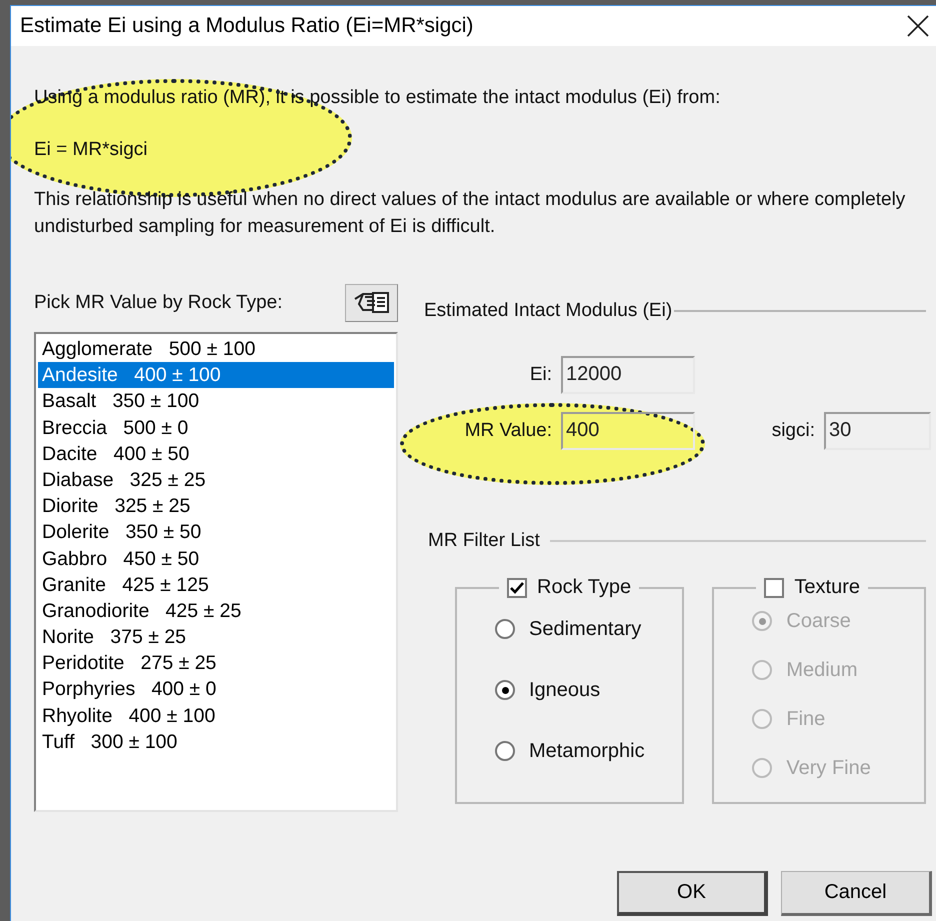 Image resolution: width=936 pixels, height=921 pixels. I want to click on list-item: Andesite 400 ± 100, so click(216, 375).